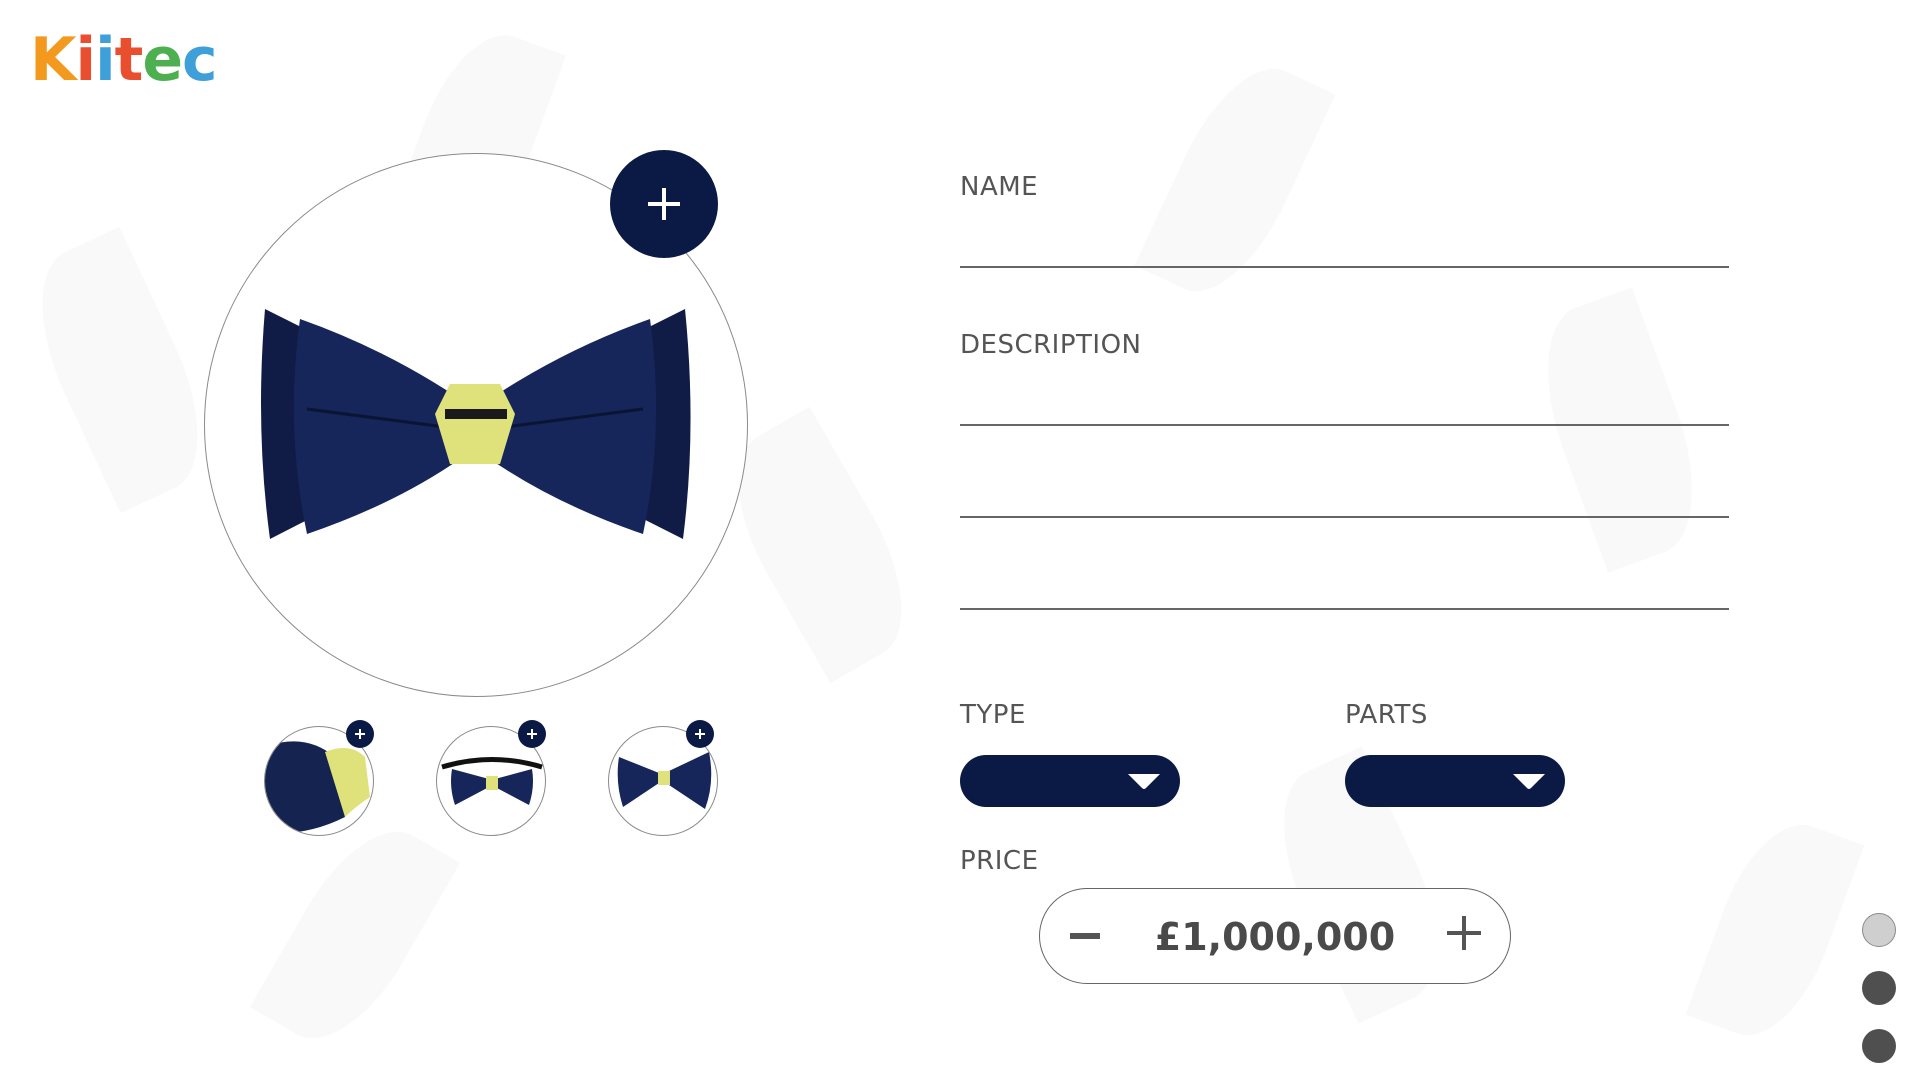  What do you see at coordinates (1070, 781) in the screenshot?
I see `type-dropdown` at bounding box center [1070, 781].